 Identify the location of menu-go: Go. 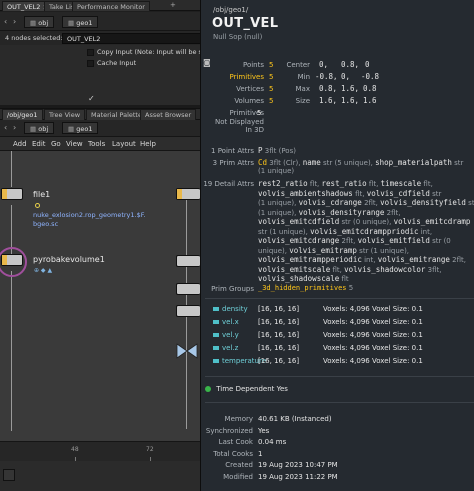
(56, 144).